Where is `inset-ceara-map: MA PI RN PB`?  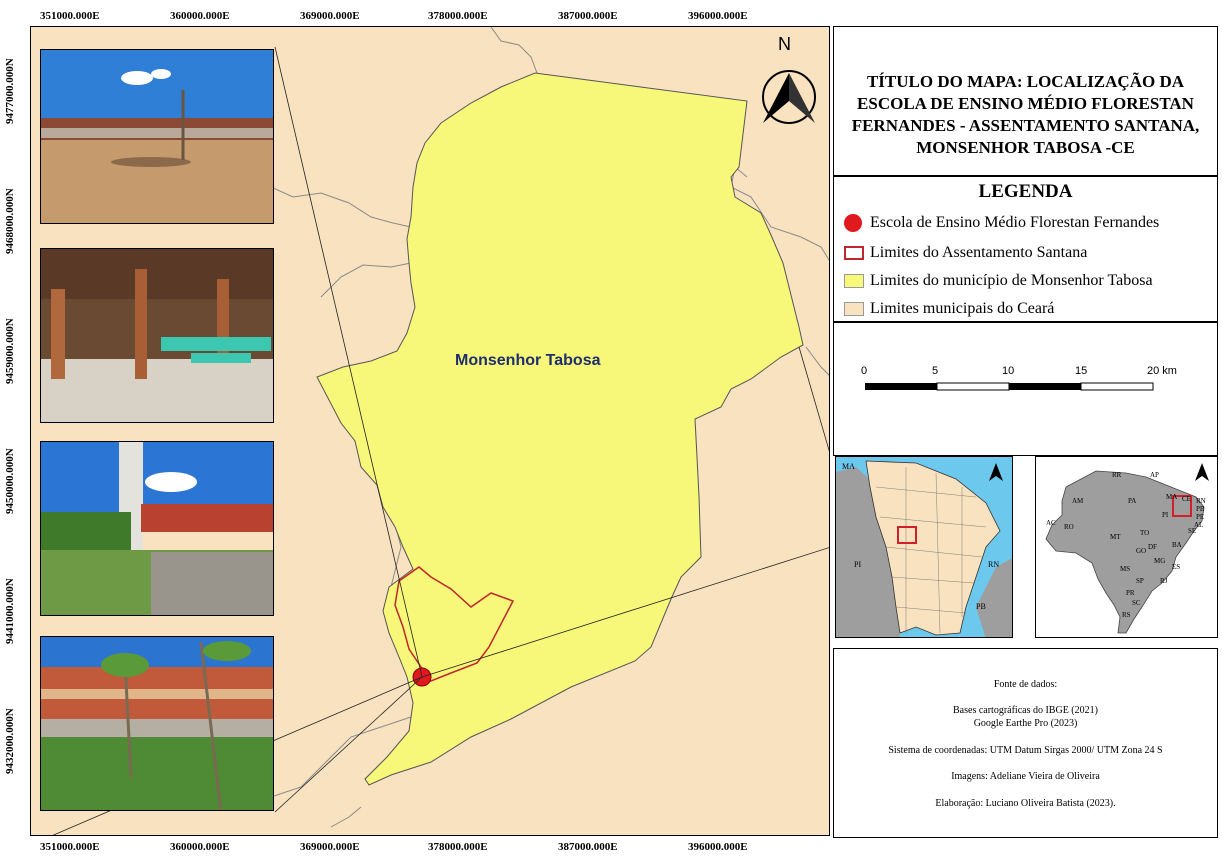
inset-ceara-map: MA PI RN PB is located at coordinates (924, 547).